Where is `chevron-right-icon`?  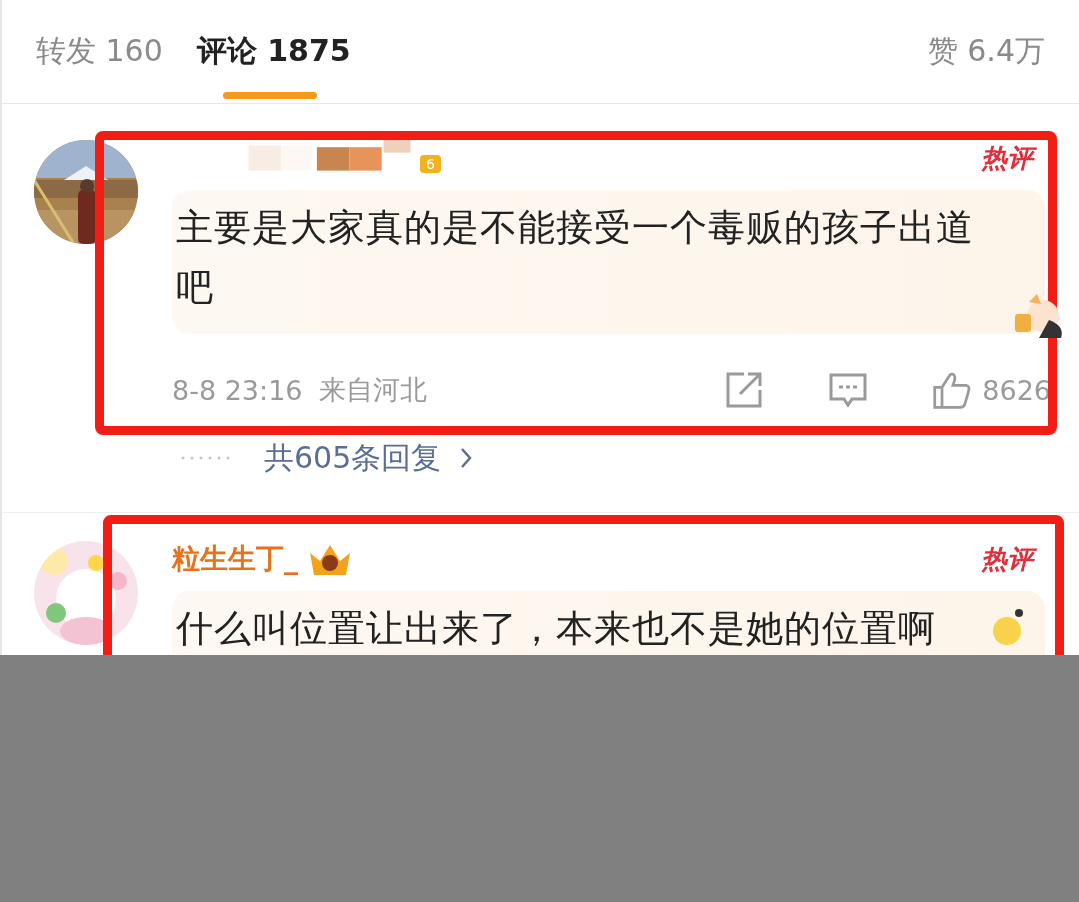
chevron-right-icon is located at coordinates (466, 458).